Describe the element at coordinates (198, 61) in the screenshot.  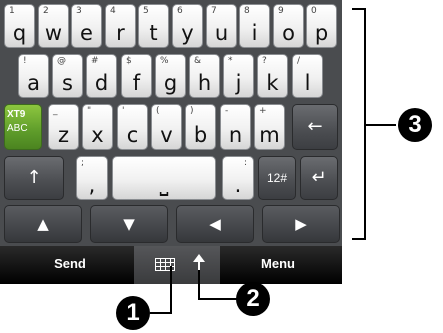
I see `key-symbol-label: &` at that location.